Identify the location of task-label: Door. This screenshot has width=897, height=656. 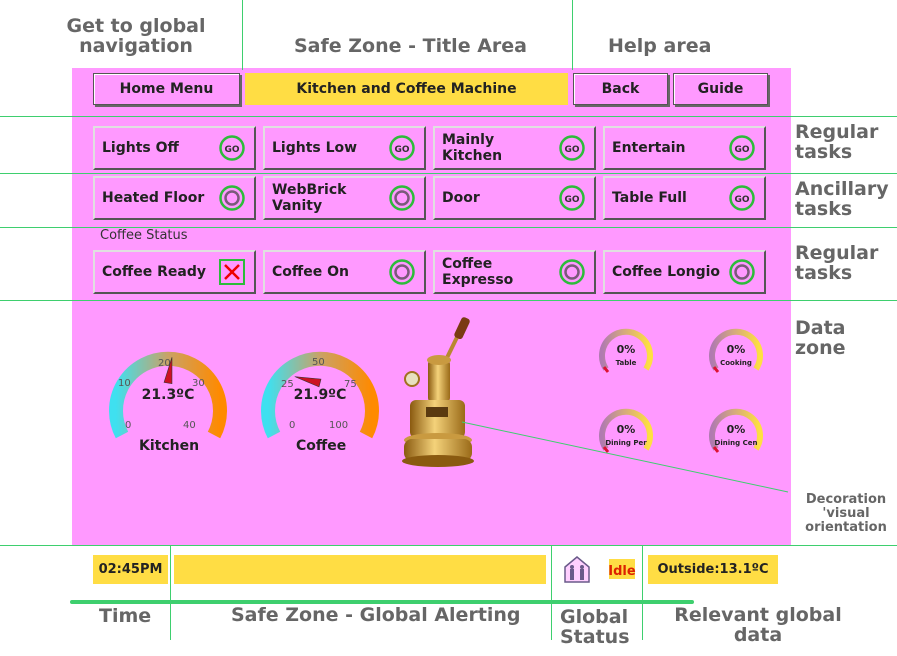
(461, 198).